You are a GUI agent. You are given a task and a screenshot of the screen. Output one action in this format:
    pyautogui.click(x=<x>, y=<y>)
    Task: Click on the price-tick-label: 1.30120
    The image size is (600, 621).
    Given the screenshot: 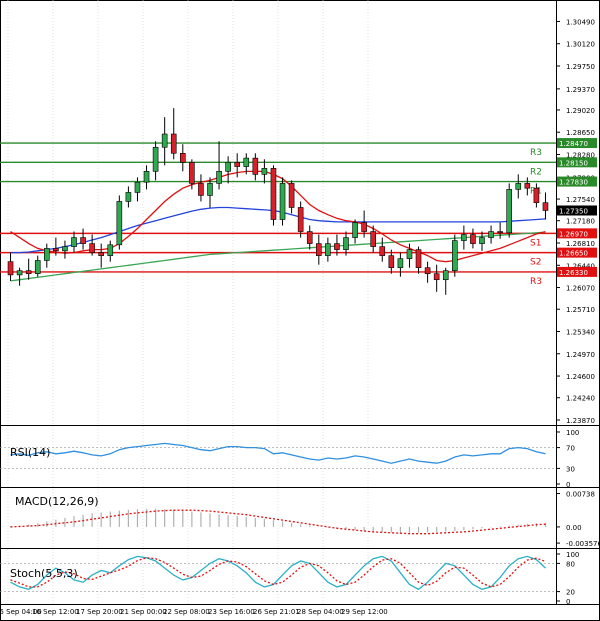 What is the action you would take?
    pyautogui.click(x=580, y=45)
    